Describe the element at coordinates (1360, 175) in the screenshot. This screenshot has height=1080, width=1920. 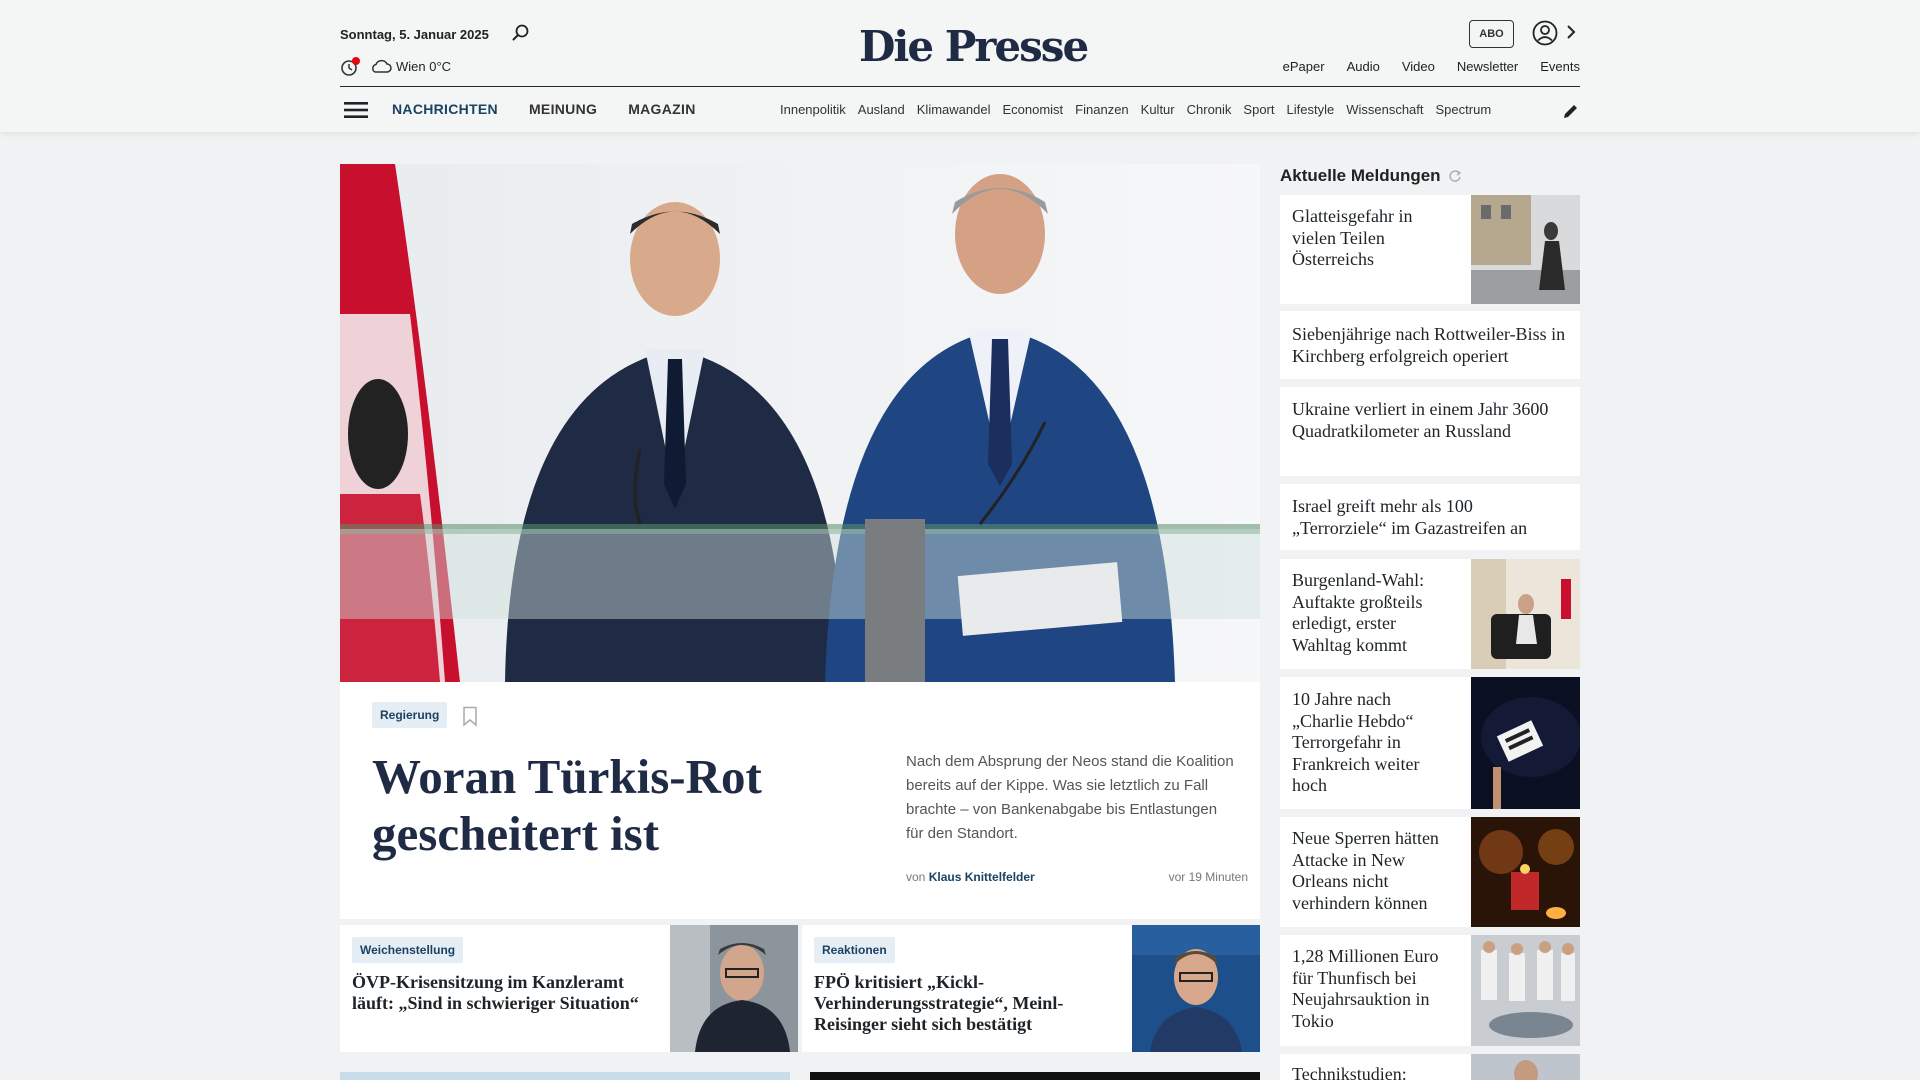
I see `latest-news-title: Aktuelle Meldungen` at that location.